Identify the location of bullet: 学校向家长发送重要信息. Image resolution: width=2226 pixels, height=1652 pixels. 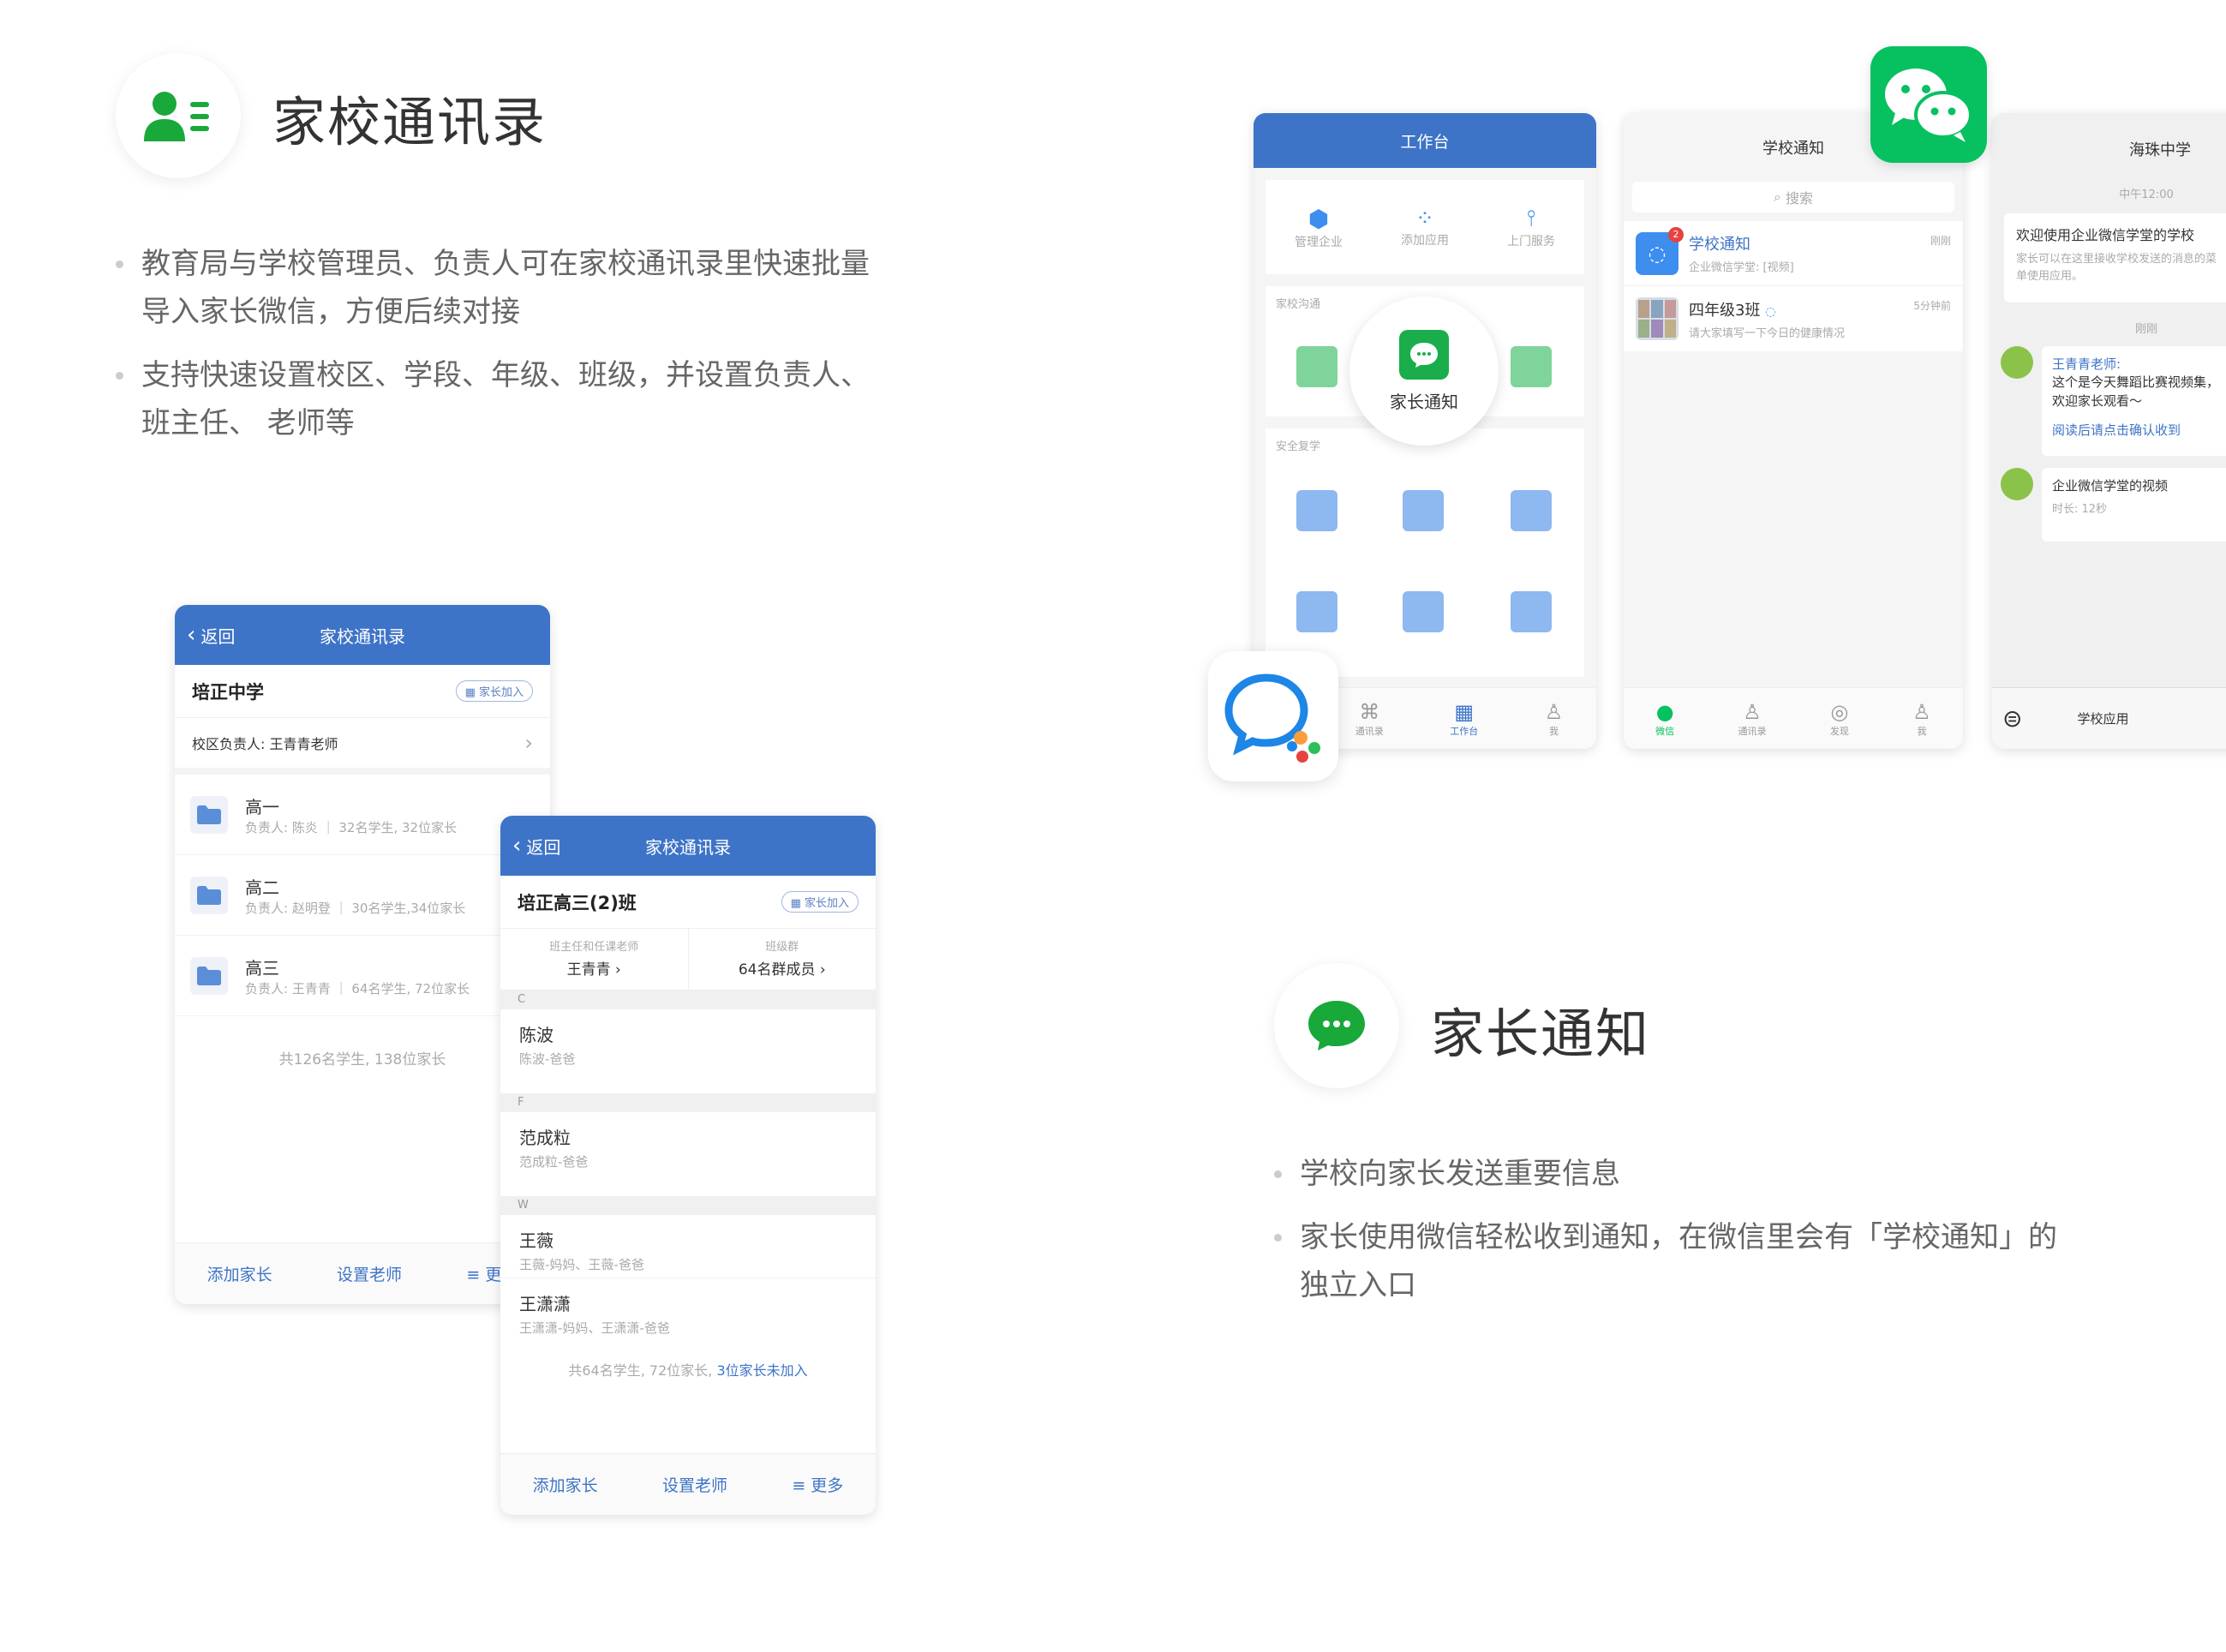
(1676, 1174).